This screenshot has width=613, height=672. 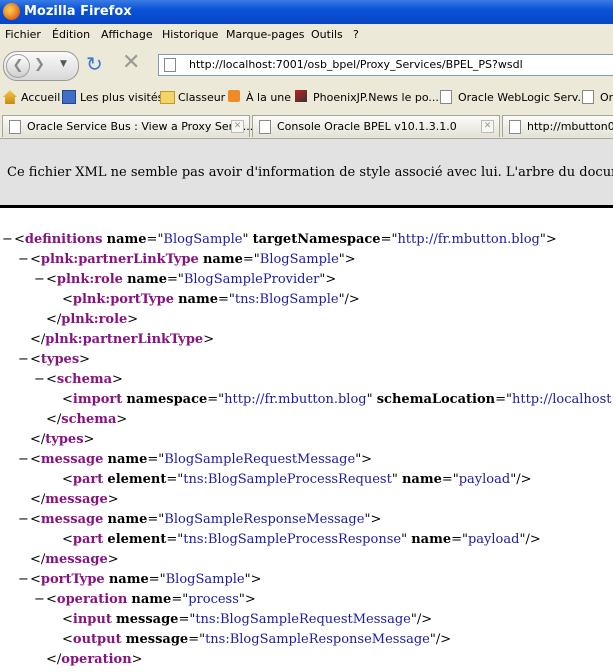 I want to click on xml-attr-name: namespace, so click(x=167, y=399).